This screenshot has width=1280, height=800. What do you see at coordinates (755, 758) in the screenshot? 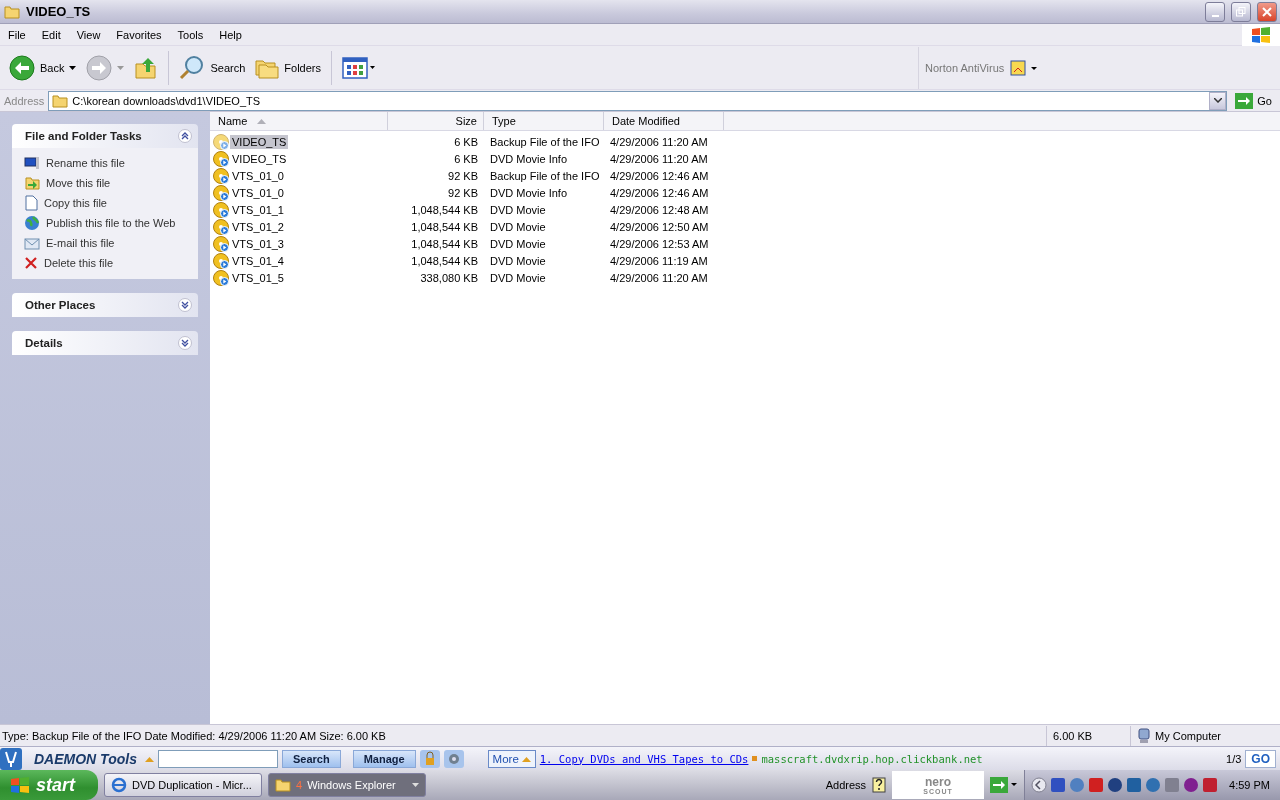
I see `bullet-icon` at bounding box center [755, 758].